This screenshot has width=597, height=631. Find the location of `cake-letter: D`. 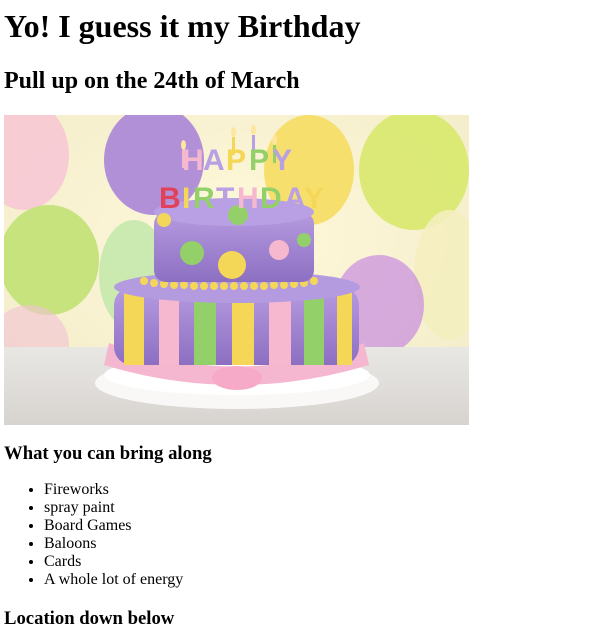

cake-letter: D is located at coordinates (271, 198).